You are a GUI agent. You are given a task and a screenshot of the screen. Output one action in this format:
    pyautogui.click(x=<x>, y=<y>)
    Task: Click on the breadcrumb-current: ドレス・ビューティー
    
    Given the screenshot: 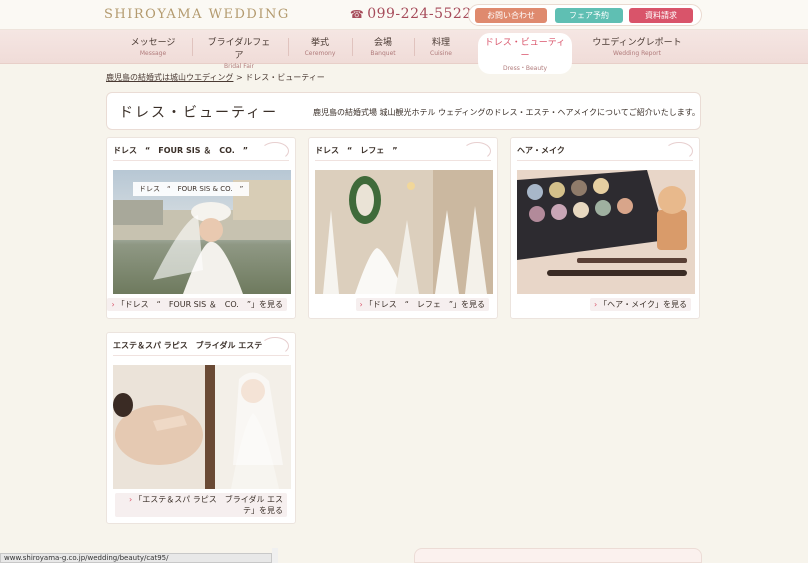 What is the action you would take?
    pyautogui.click(x=285, y=77)
    